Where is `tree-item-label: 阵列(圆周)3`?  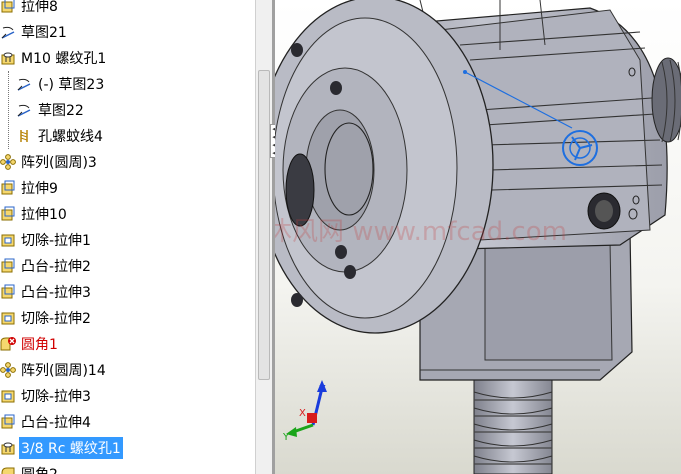 tree-item-label: 阵列(圆周)3 is located at coordinates (59, 163).